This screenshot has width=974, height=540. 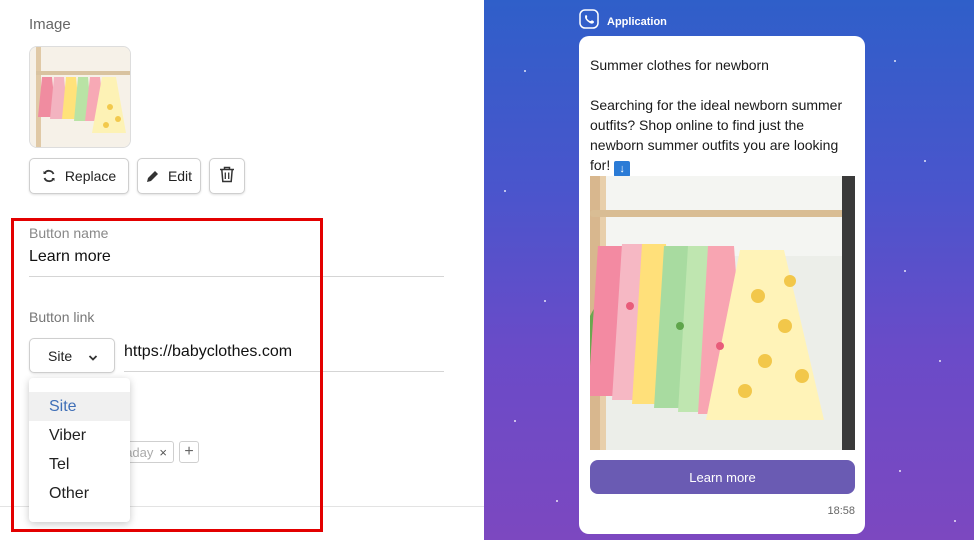 I want to click on message-timestamp: 18:58, so click(x=841, y=511).